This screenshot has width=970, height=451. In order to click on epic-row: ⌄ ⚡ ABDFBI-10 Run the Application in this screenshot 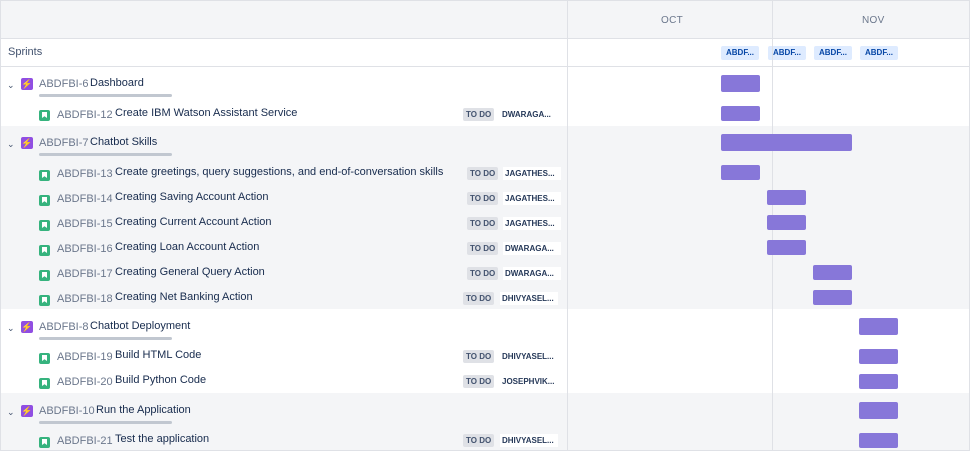, I will do `click(284, 414)`.